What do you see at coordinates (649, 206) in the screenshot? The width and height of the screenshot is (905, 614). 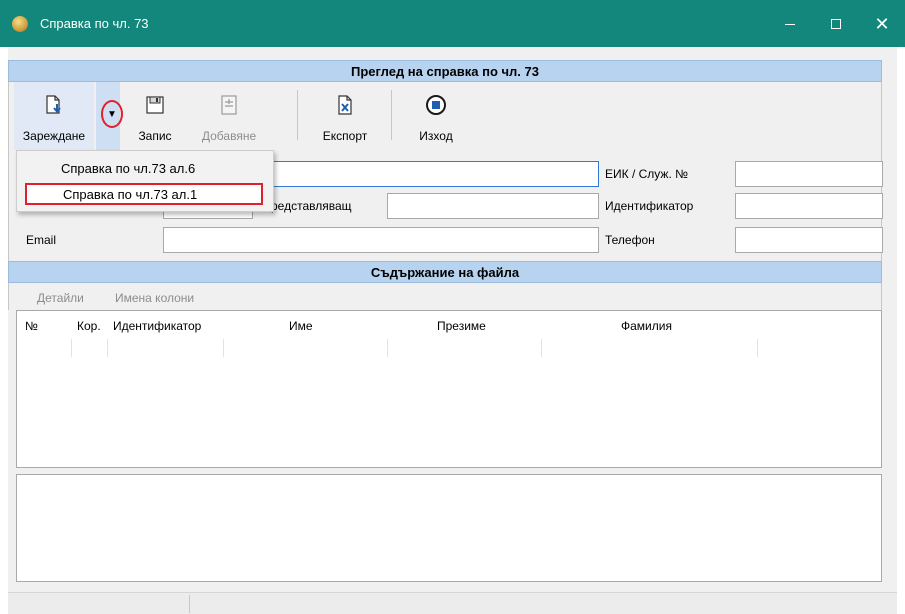 I see `identifier-label: Идентификатор` at bounding box center [649, 206].